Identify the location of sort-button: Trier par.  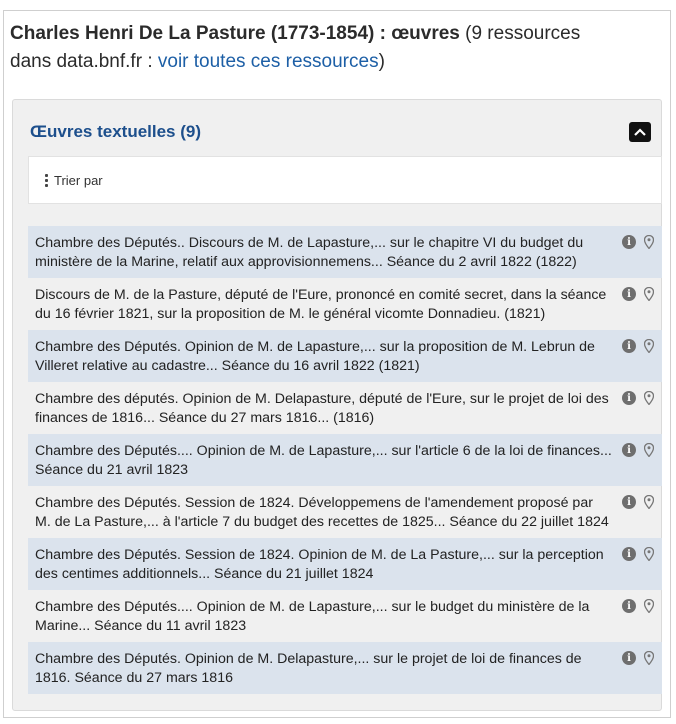
(74, 180).